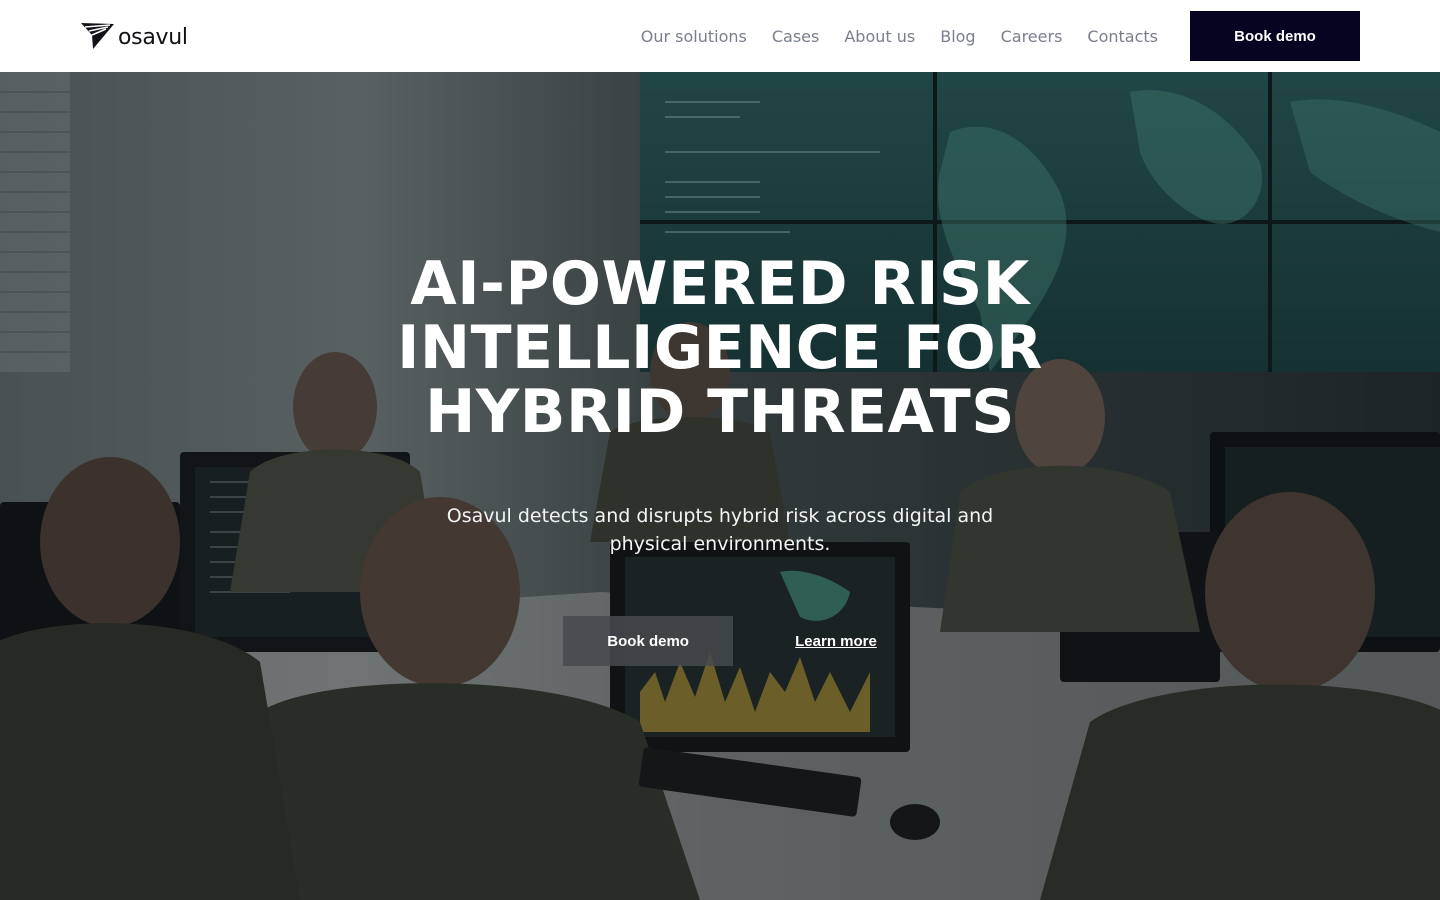  What do you see at coordinates (957, 36) in the screenshot?
I see `nav-blog: Blog` at bounding box center [957, 36].